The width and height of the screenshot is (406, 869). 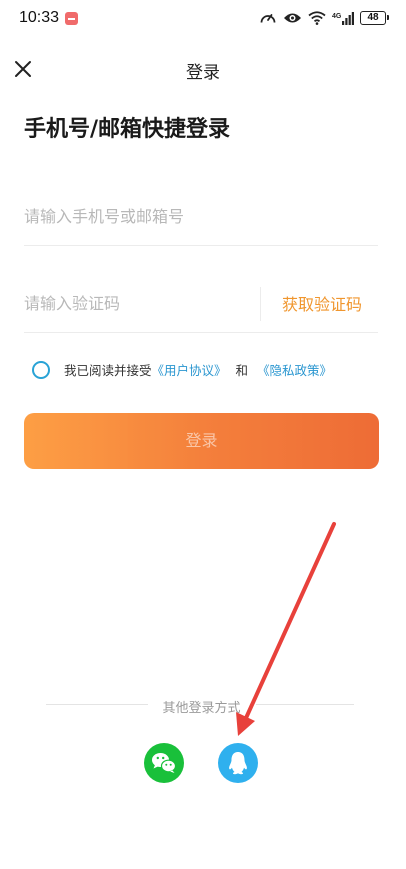 I want to click on battery-level: 48, so click(x=373, y=17).